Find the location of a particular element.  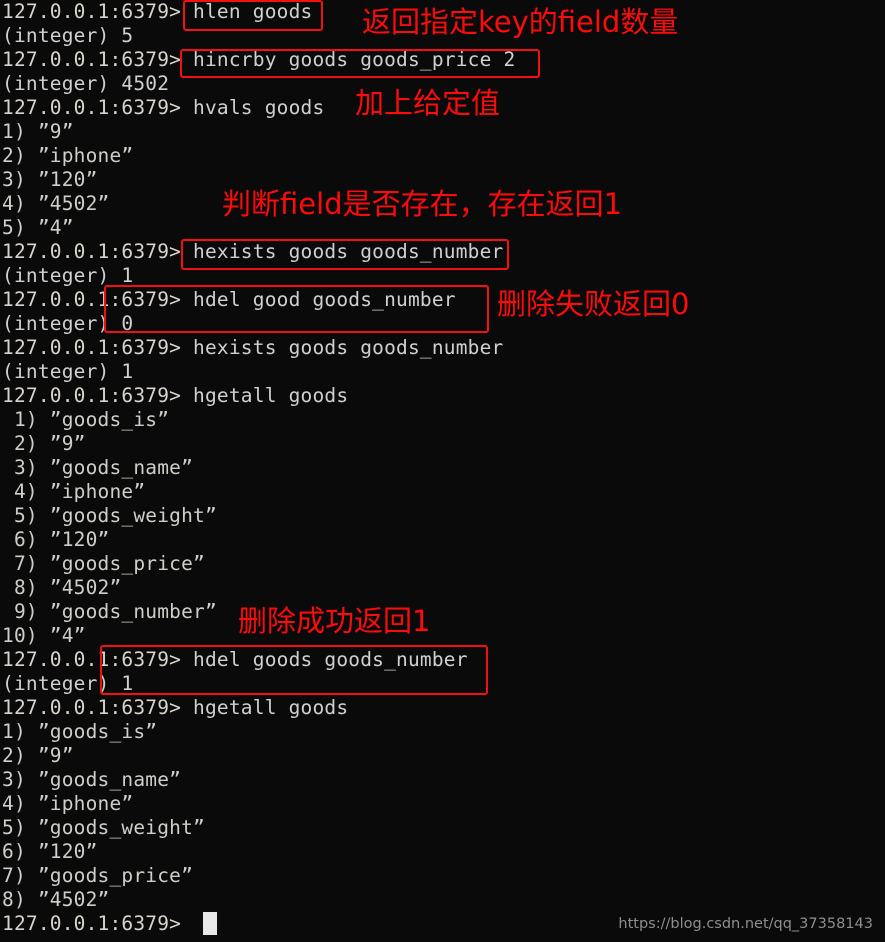

terminal-cursor is located at coordinates (210, 923).